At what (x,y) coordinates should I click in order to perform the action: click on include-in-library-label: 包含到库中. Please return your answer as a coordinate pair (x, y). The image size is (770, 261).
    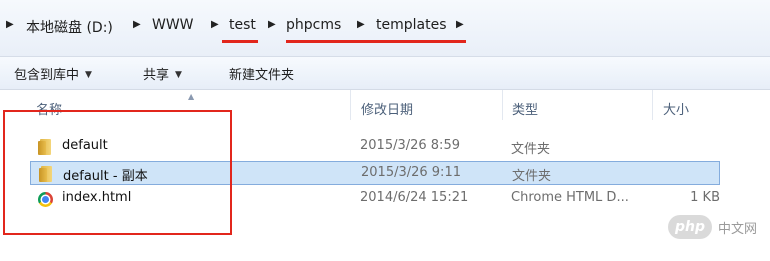
    Looking at the image, I should click on (47, 75).